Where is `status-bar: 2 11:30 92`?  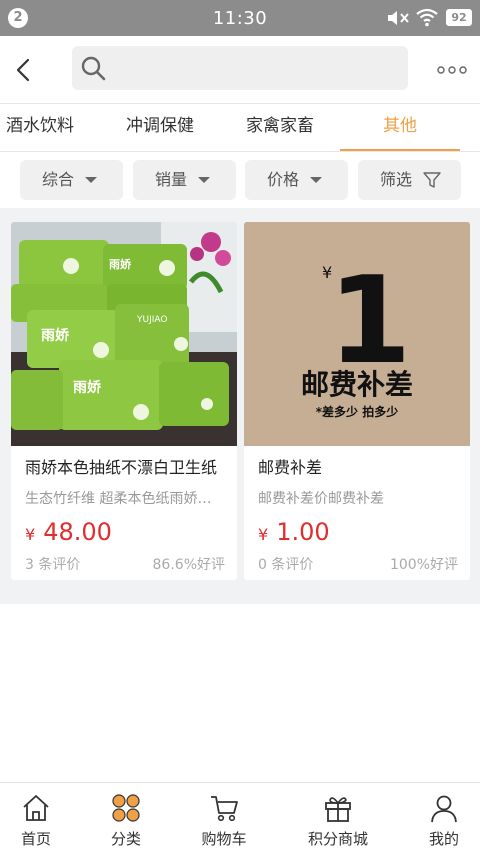 status-bar: 2 11:30 92 is located at coordinates (240, 18).